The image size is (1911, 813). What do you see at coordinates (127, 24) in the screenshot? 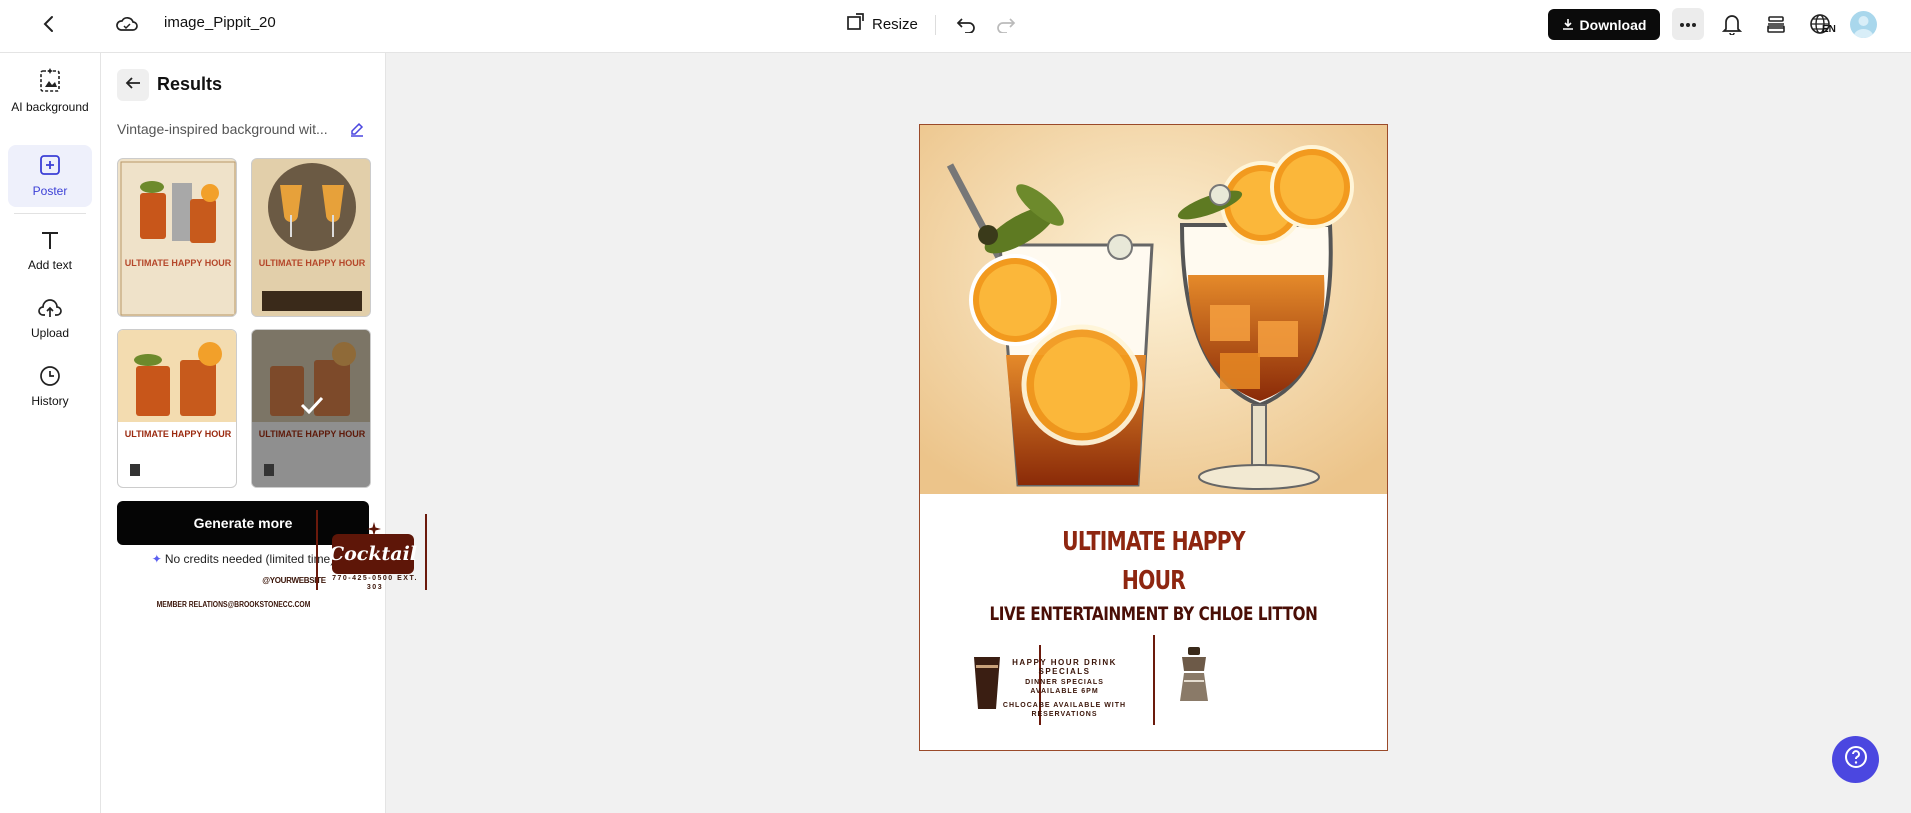
I see `cloud-sync-icon` at bounding box center [127, 24].